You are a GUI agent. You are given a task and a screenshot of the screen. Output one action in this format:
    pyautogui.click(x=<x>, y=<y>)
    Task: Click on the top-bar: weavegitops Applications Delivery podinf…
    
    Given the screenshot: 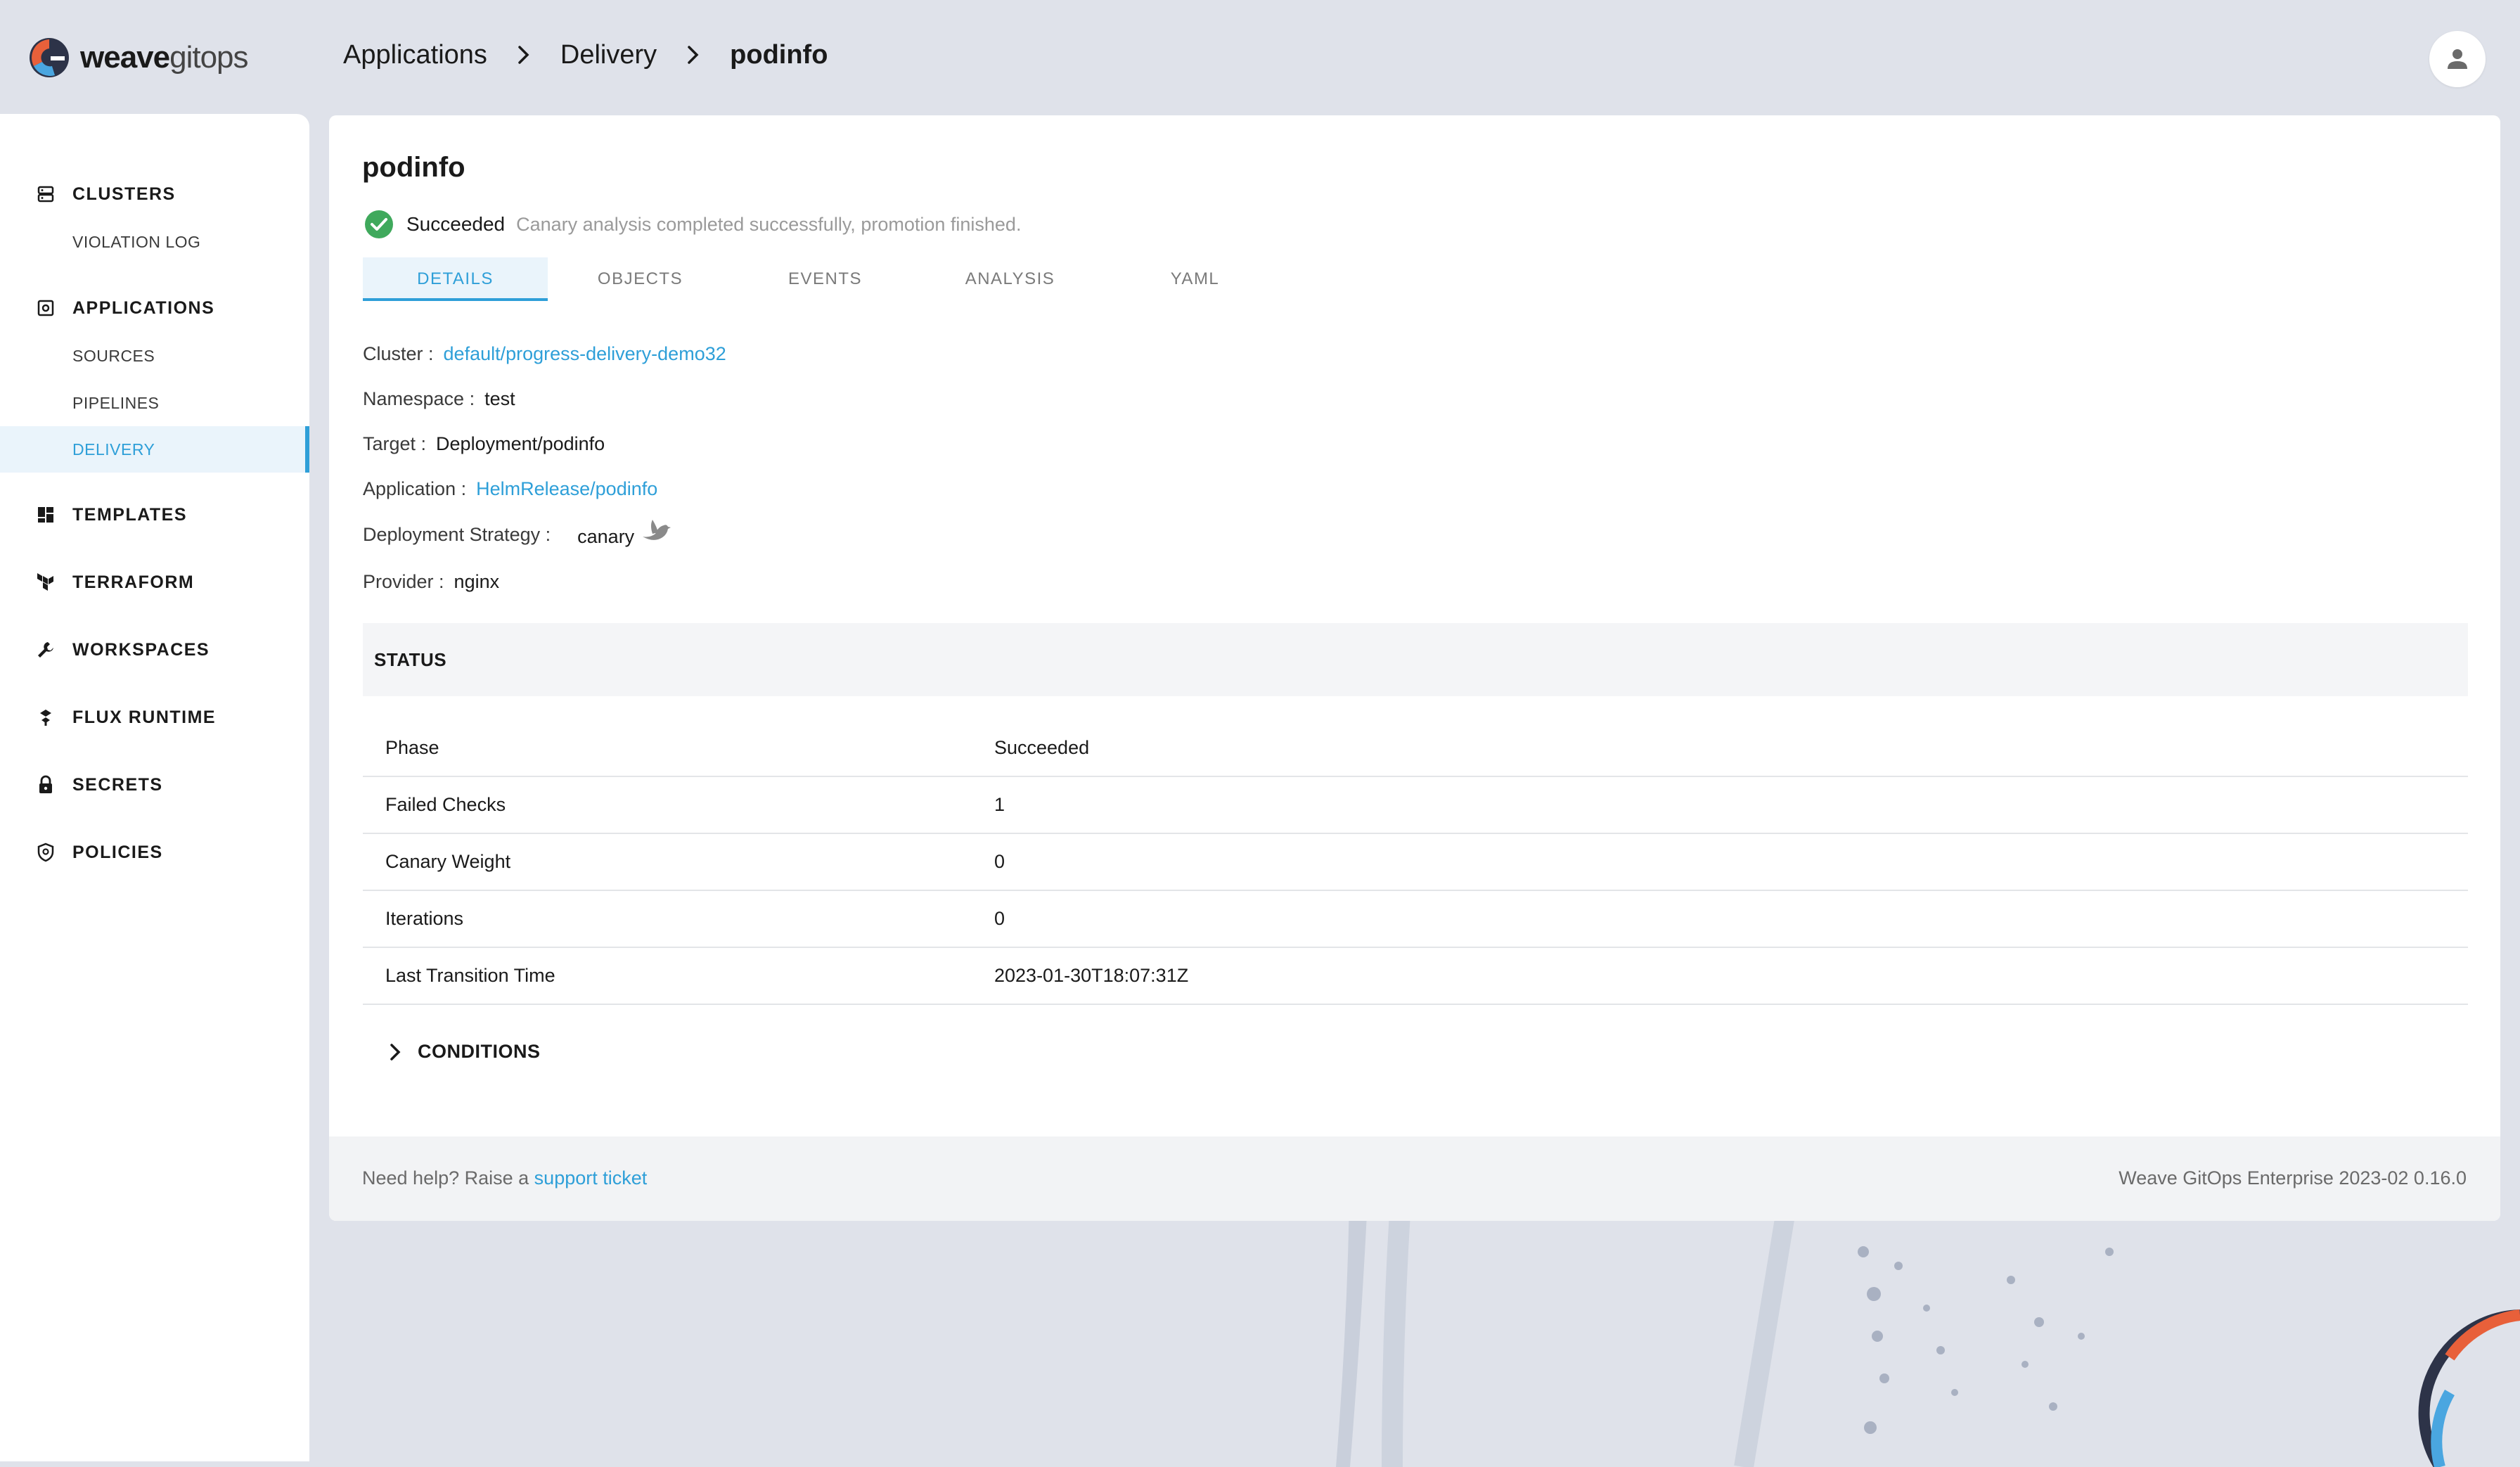 What is the action you would take?
    pyautogui.click(x=1260, y=57)
    